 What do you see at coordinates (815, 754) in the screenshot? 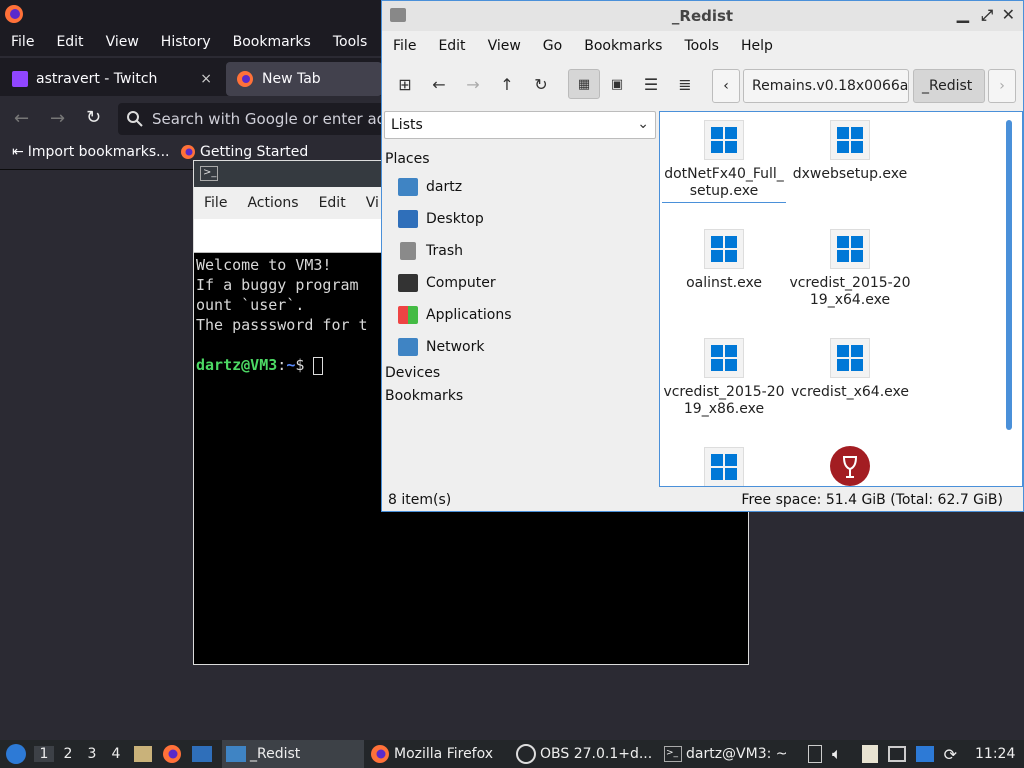
I see `usb-icon` at bounding box center [815, 754].